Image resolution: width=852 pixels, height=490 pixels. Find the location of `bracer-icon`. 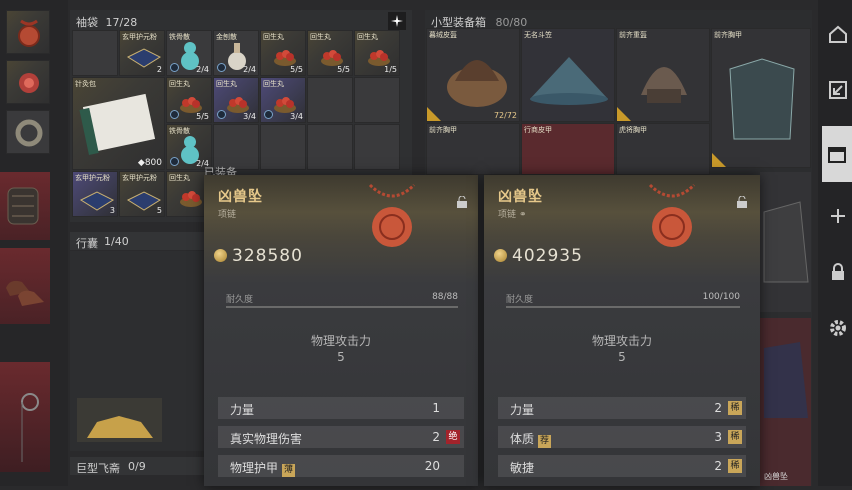

bracer-icon is located at coordinates (23, 206).